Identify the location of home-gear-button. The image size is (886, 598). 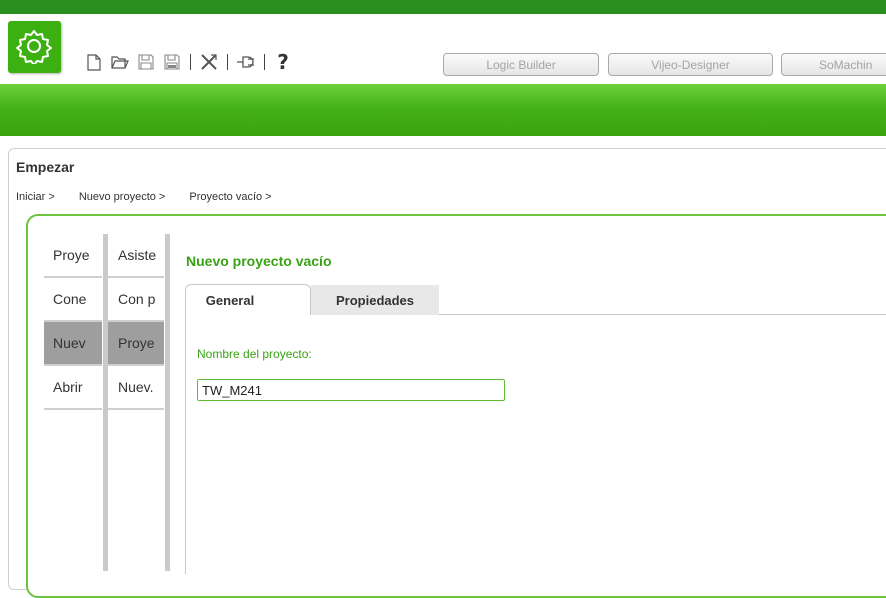
(34, 47).